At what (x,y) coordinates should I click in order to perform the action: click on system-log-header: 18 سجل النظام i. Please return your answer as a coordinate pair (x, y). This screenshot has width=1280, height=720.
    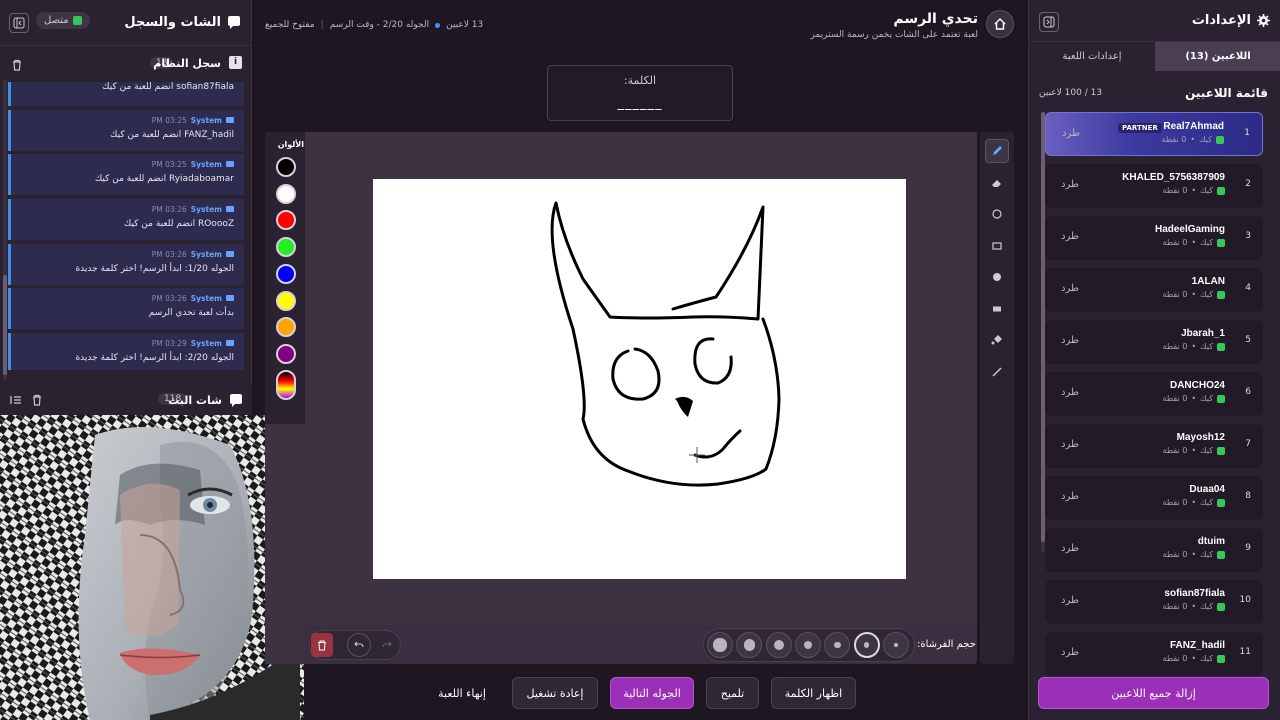
    Looking at the image, I should click on (125, 63).